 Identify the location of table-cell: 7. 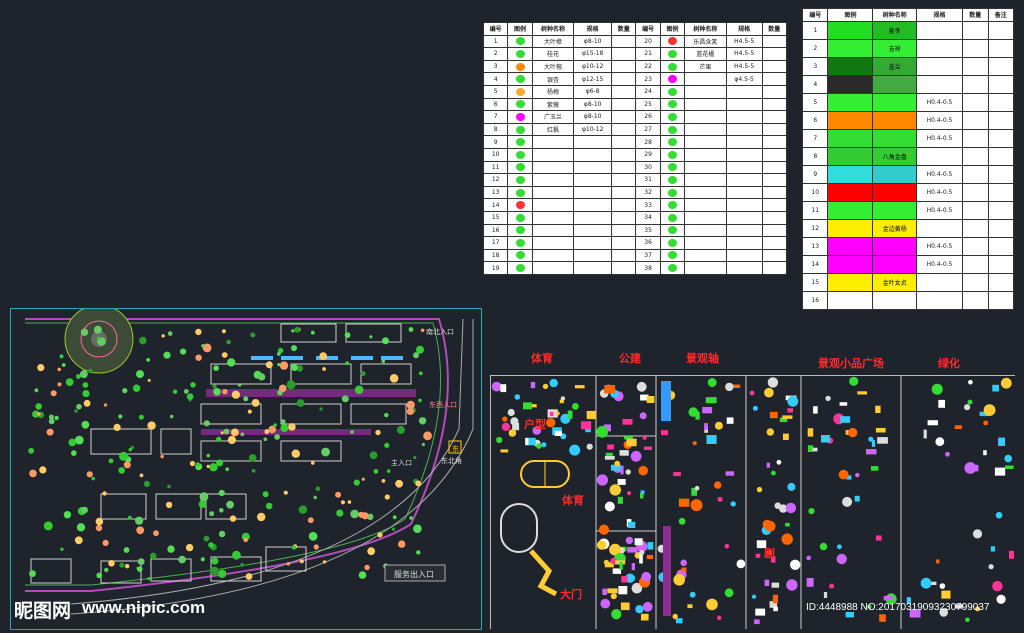
(815, 138).